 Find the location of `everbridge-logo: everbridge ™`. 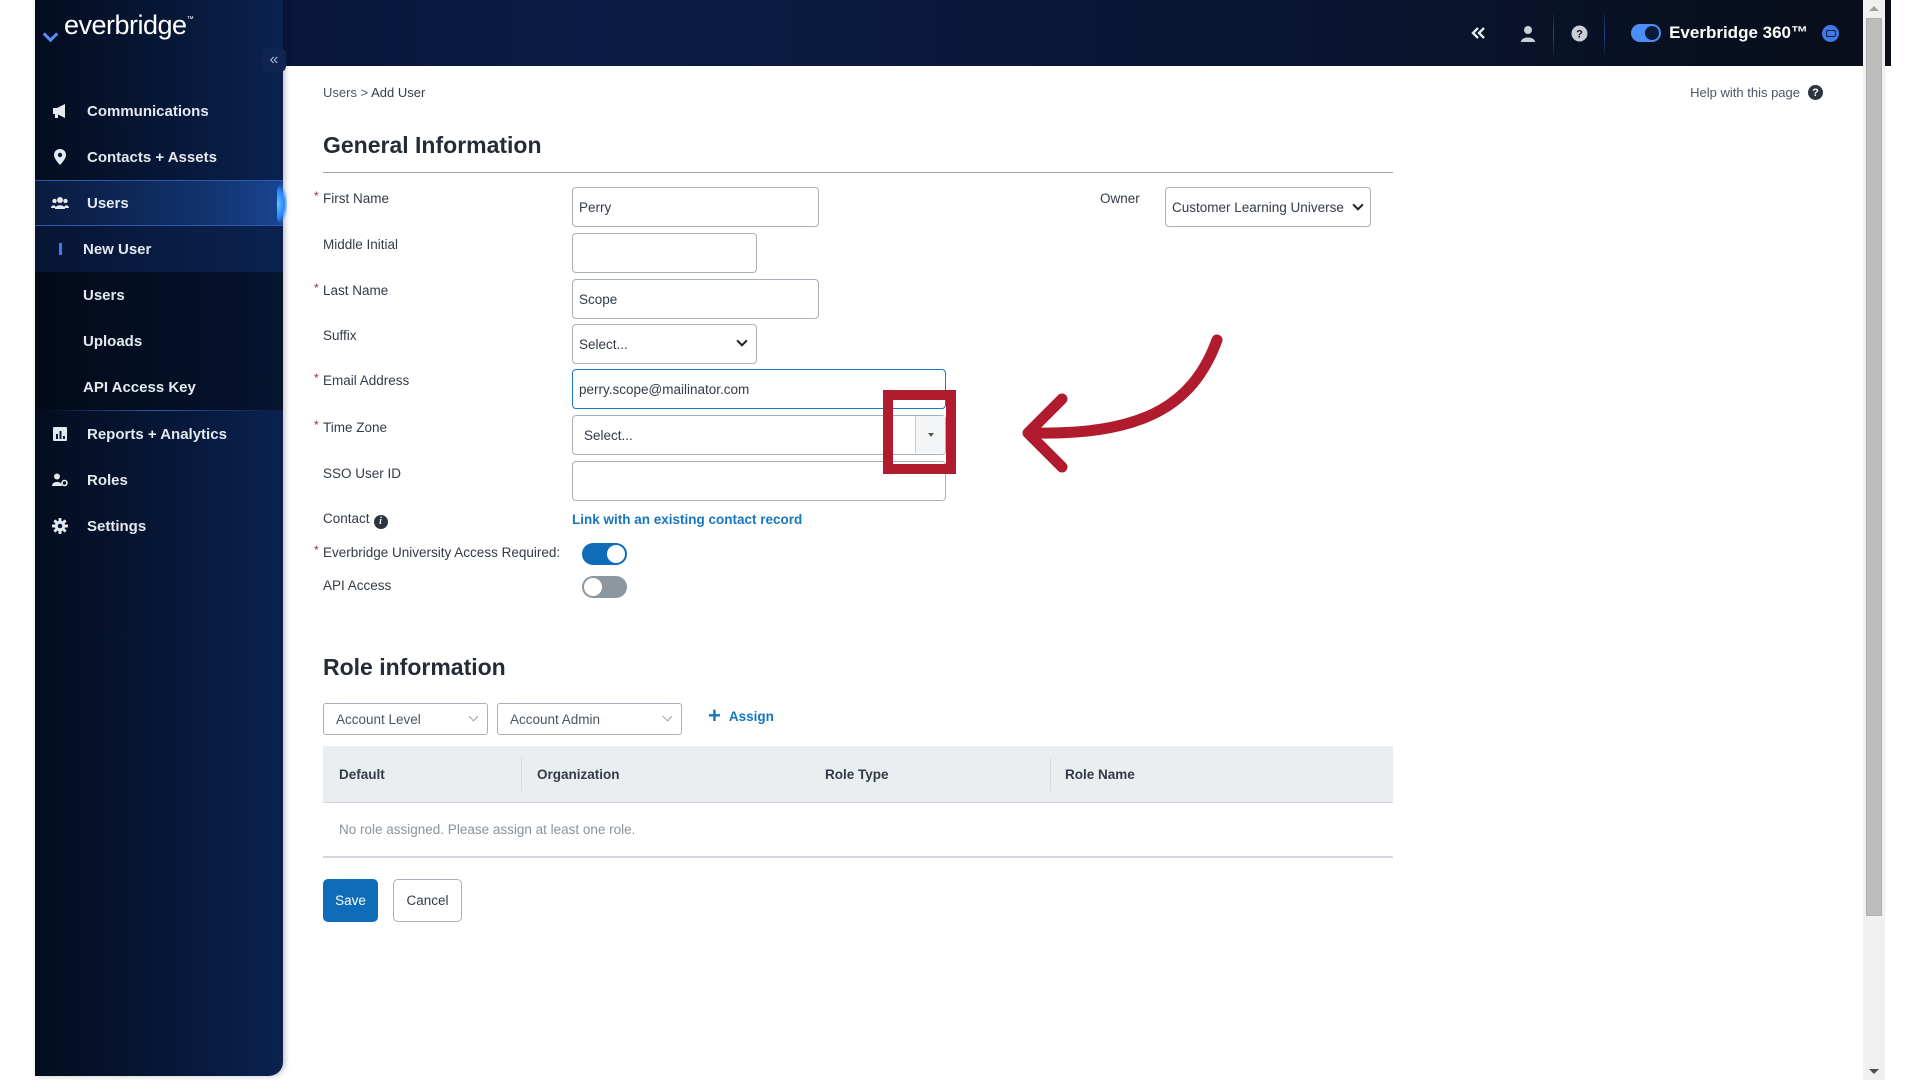

everbridge-logo: everbridge ™ is located at coordinates (119, 25).